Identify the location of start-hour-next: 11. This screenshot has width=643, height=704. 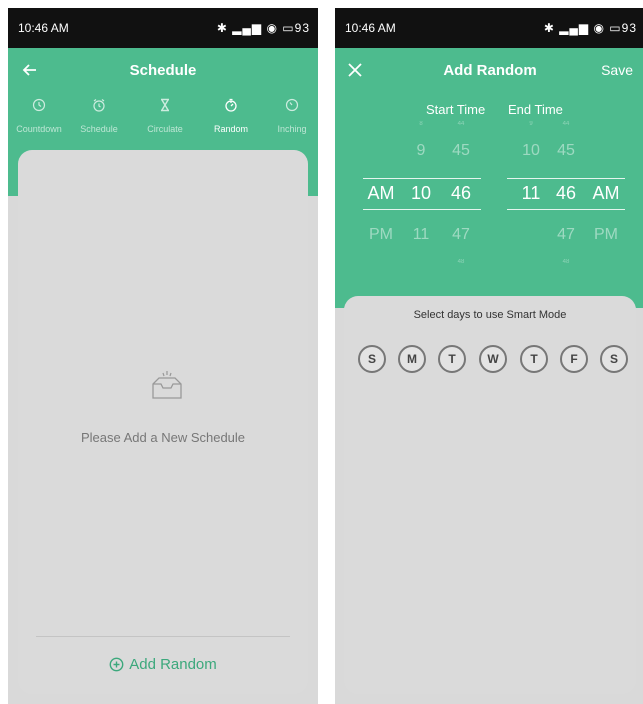
(421, 235).